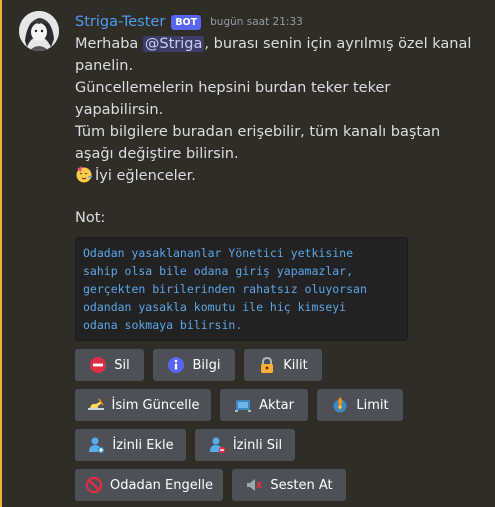 The image size is (495, 507). I want to click on message-text: İyi eğlenceler., so click(145, 176).